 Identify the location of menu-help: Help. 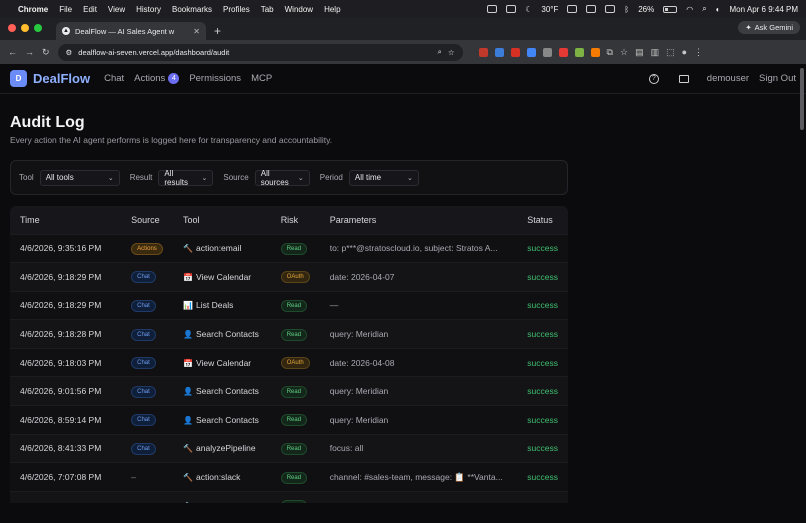
(332, 9).